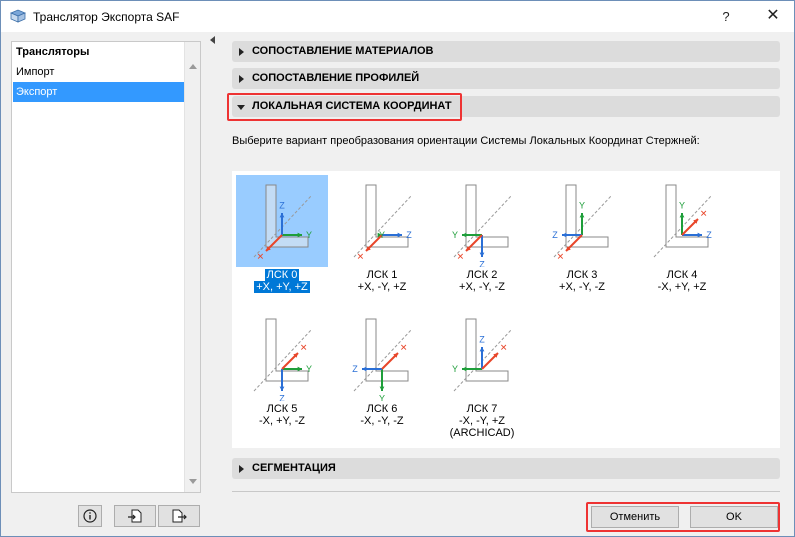  Describe the element at coordinates (382, 275) in the screenshot. I see `lcs-name: ЛСК 1` at that location.